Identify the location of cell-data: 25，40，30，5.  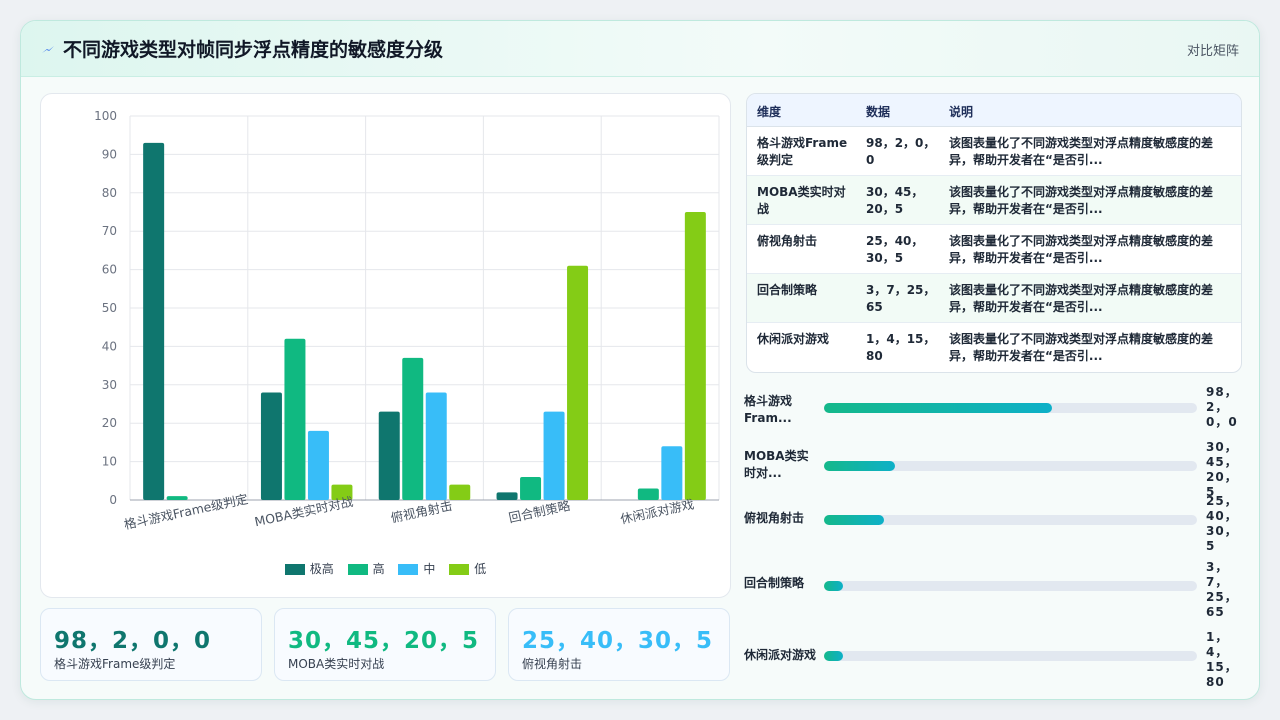
(895, 249).